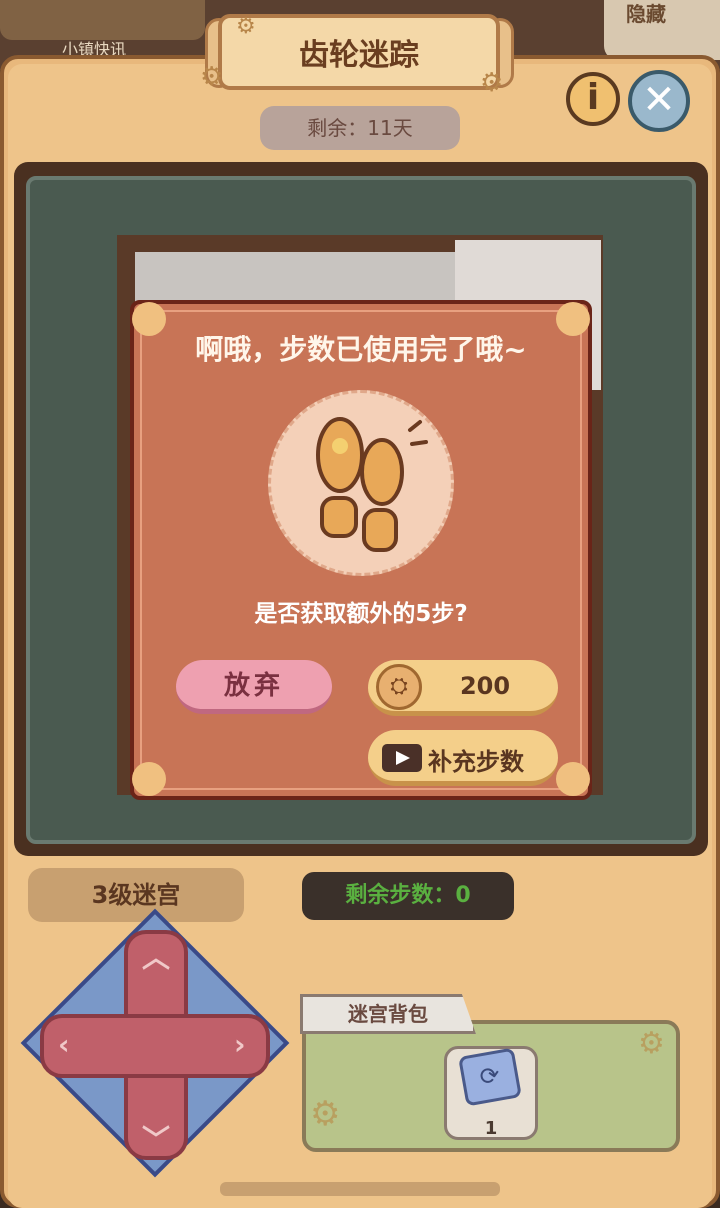 The width and height of the screenshot is (720, 1208). Describe the element at coordinates (102, 20) in the screenshot. I see `news-thumbnail` at that location.